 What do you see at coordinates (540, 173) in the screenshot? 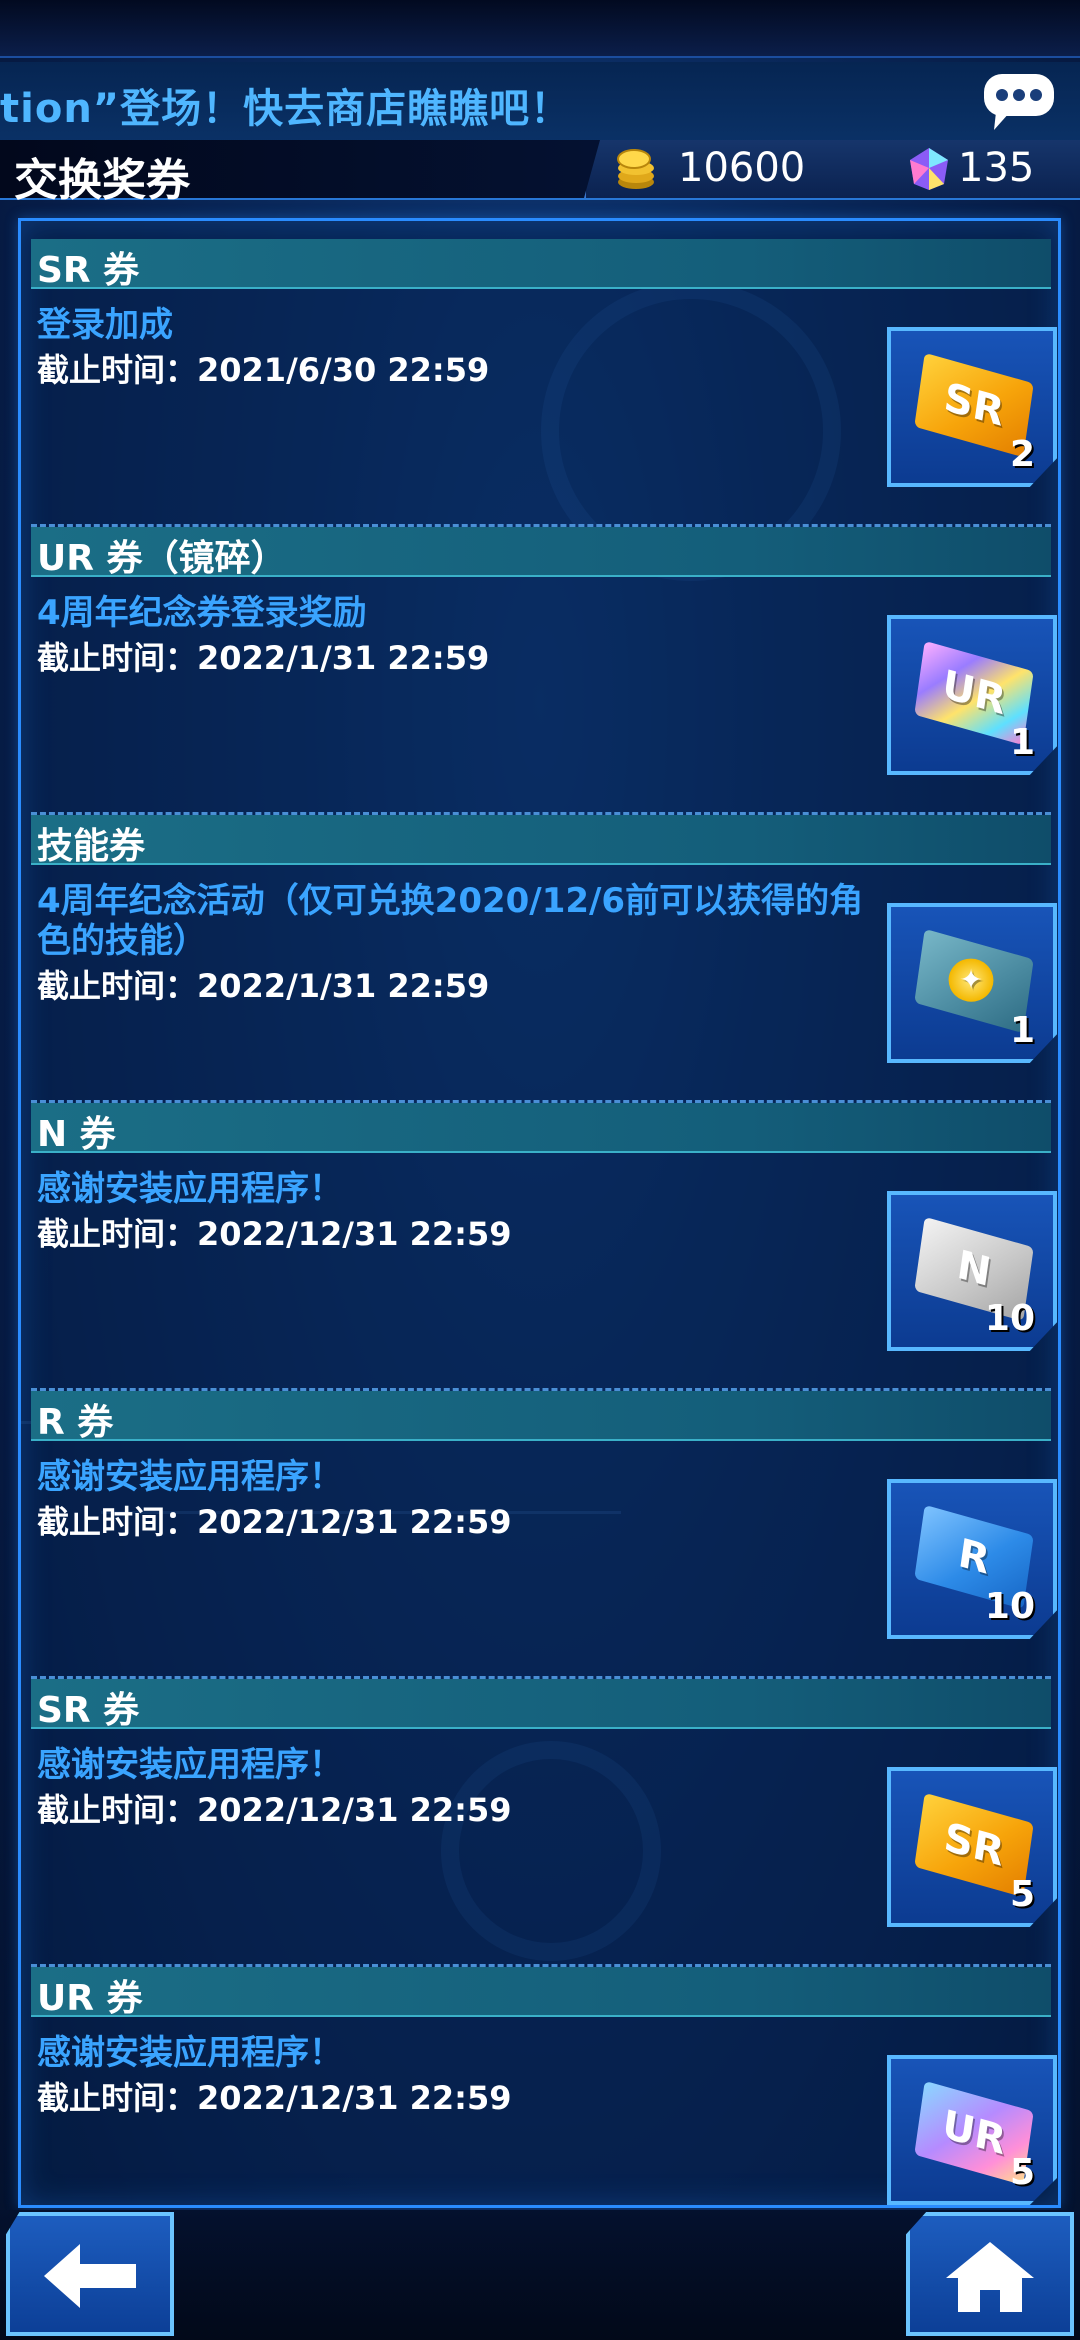
I see `header-bar: 交换奖券 10600 135` at bounding box center [540, 173].